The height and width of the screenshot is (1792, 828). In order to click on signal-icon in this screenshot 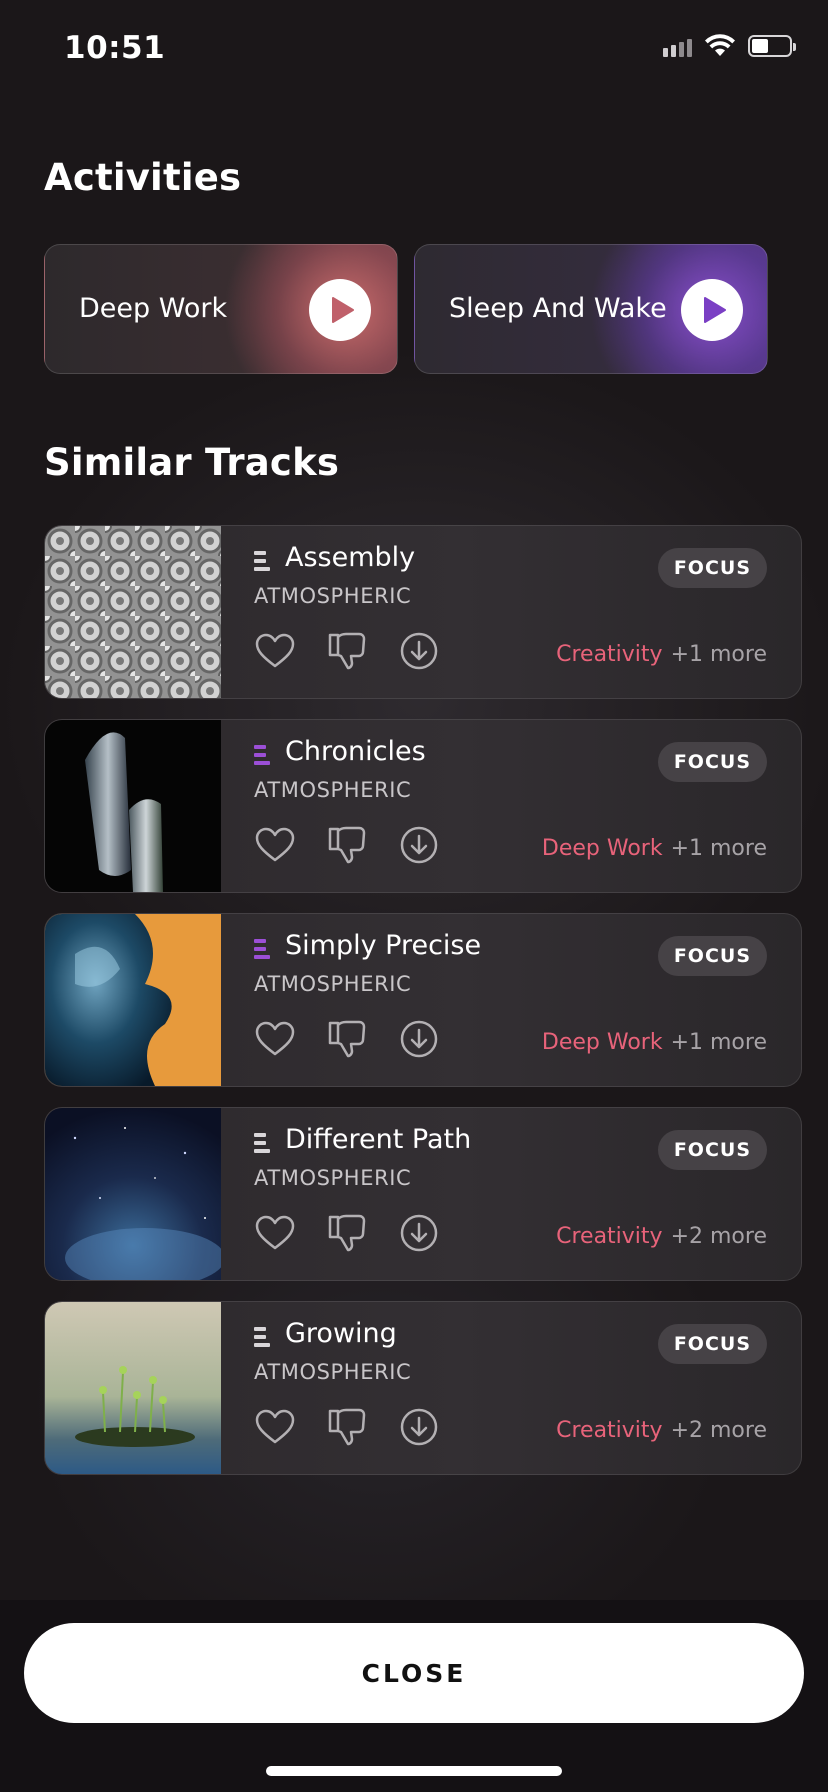, I will do `click(677, 46)`.